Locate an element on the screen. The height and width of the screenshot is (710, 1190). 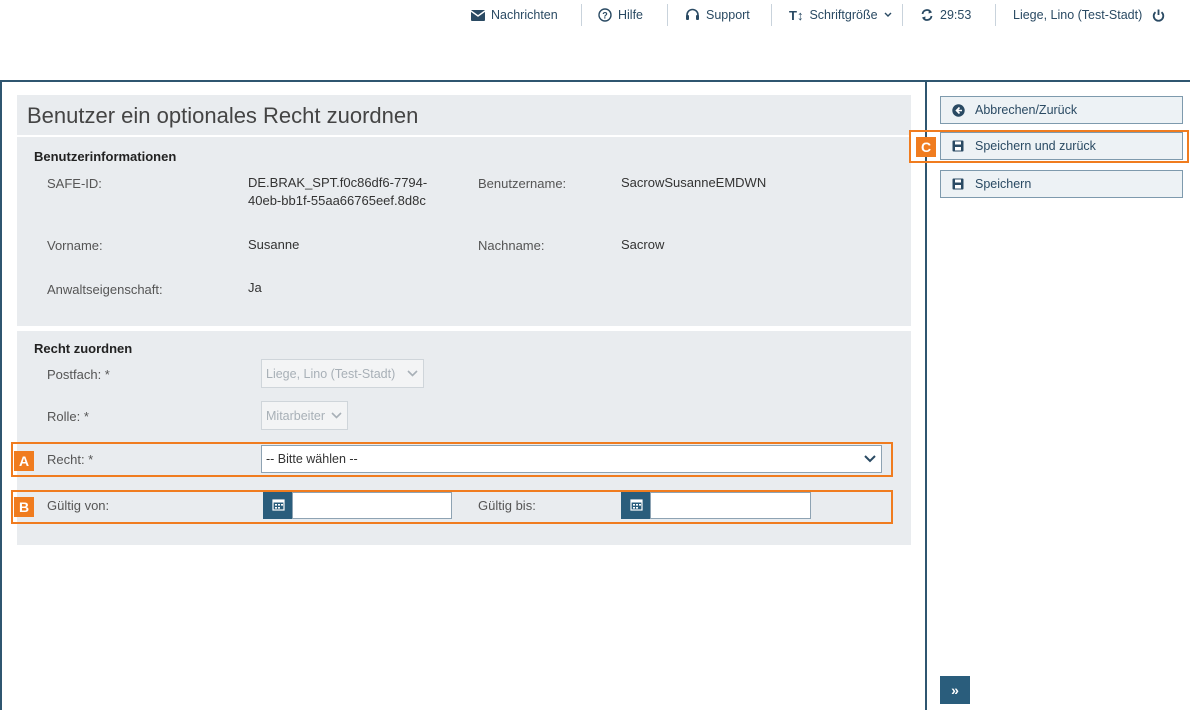
session-timer: 29:53 is located at coordinates (945, 15).